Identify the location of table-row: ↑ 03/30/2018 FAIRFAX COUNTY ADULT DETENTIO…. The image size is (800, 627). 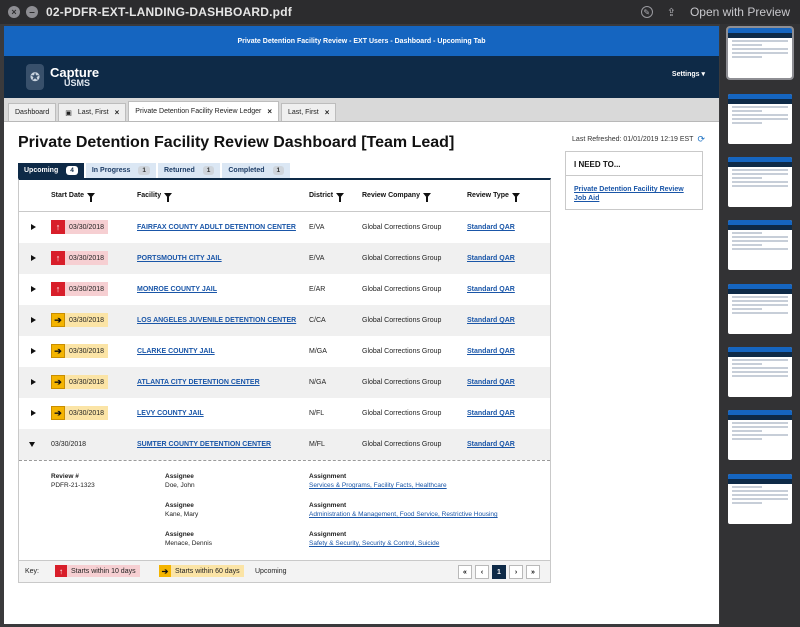
(284, 227).